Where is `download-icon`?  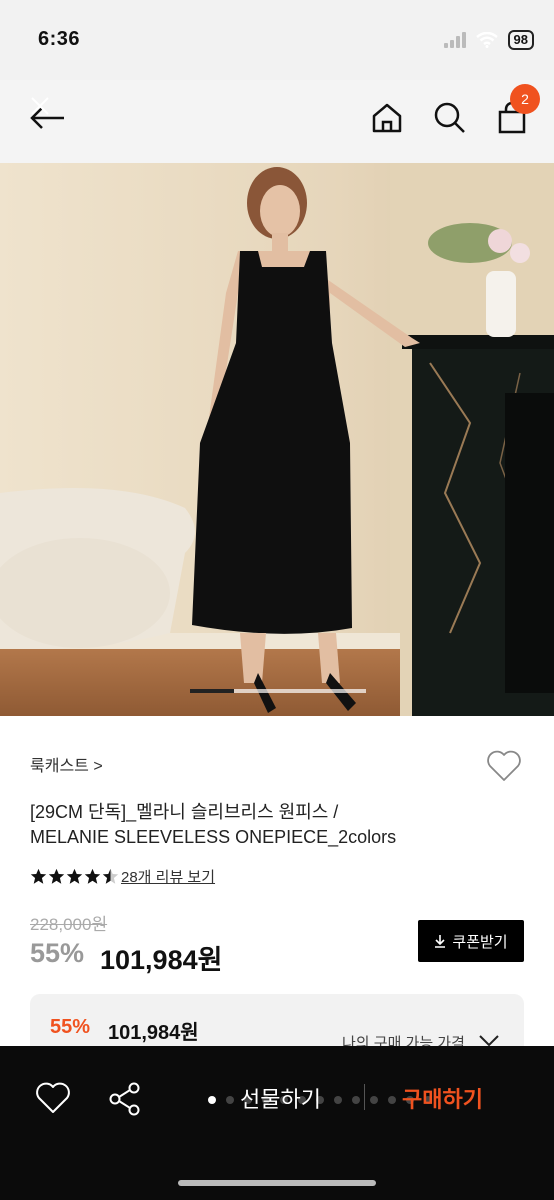 download-icon is located at coordinates (440, 941).